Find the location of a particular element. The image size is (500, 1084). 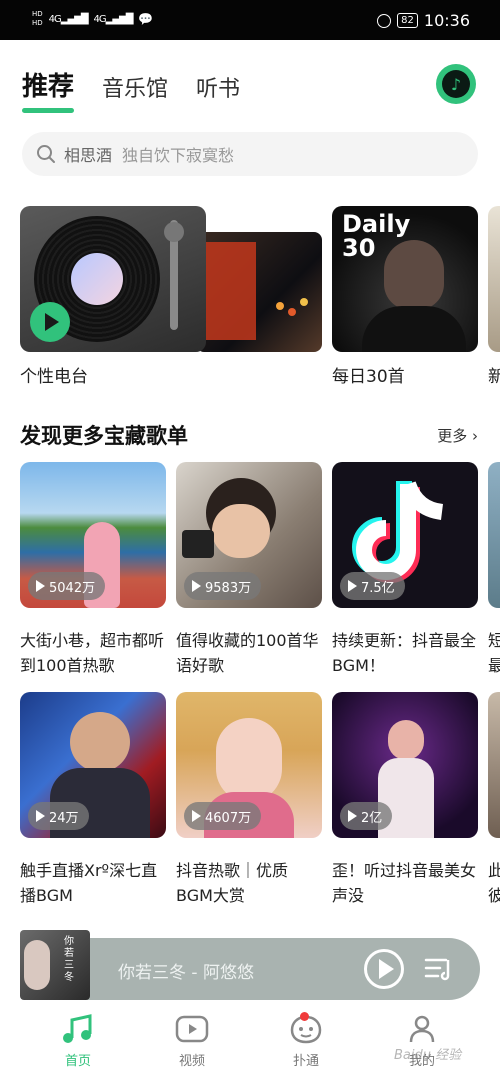

nav-putong-label: 扑通 is located at coordinates (305, 1061).